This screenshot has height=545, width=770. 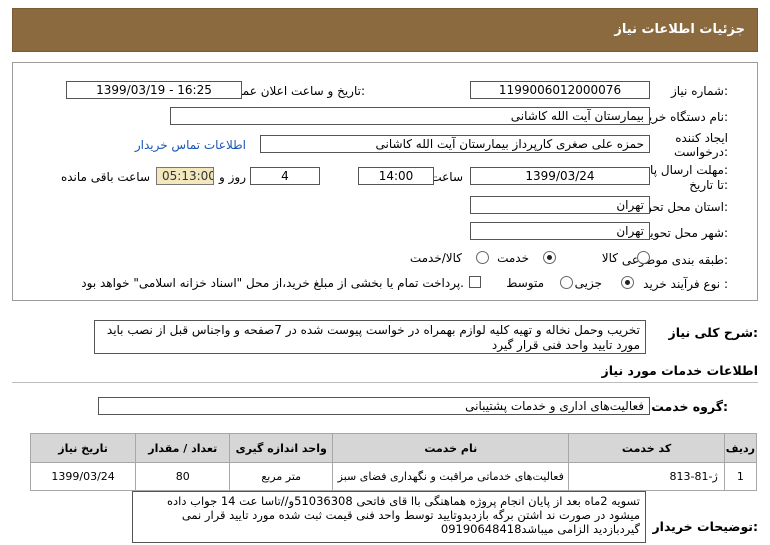 I want to click on treasury-payment-checkbox, so click(x=475, y=282).